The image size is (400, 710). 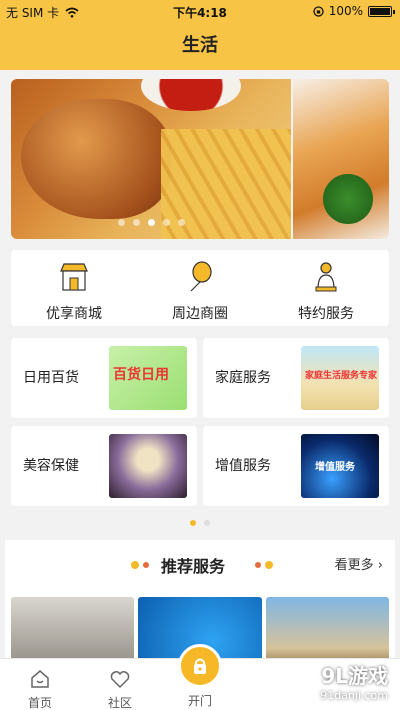 What do you see at coordinates (191, 95) in the screenshot?
I see `sauce-image` at bounding box center [191, 95].